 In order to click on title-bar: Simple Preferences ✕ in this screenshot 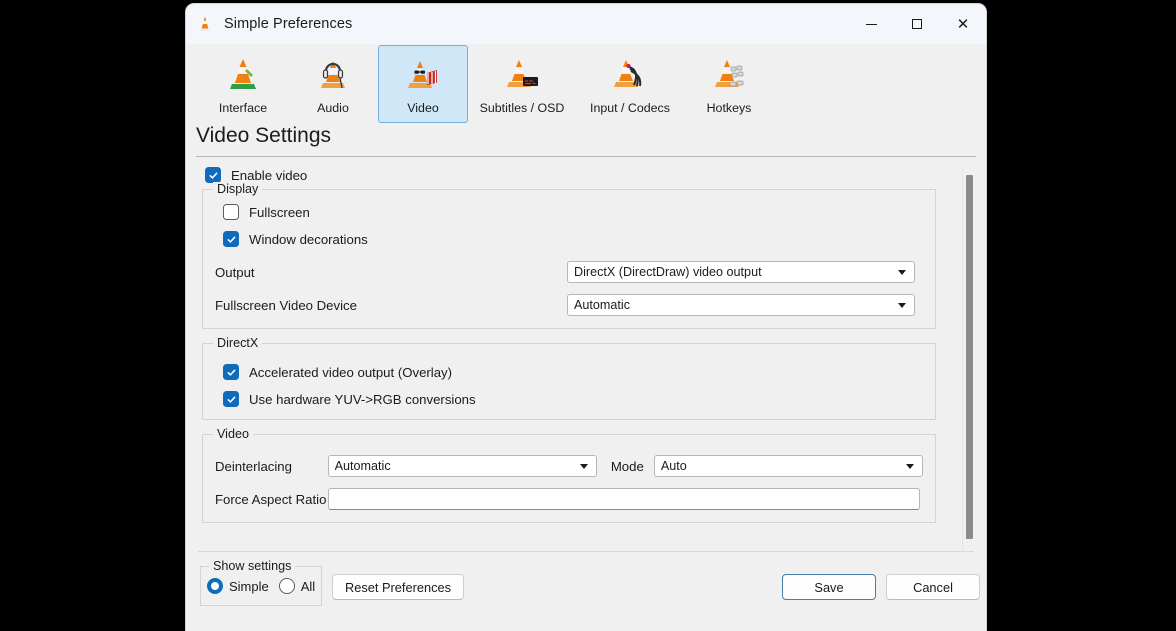, I will do `click(586, 24)`.